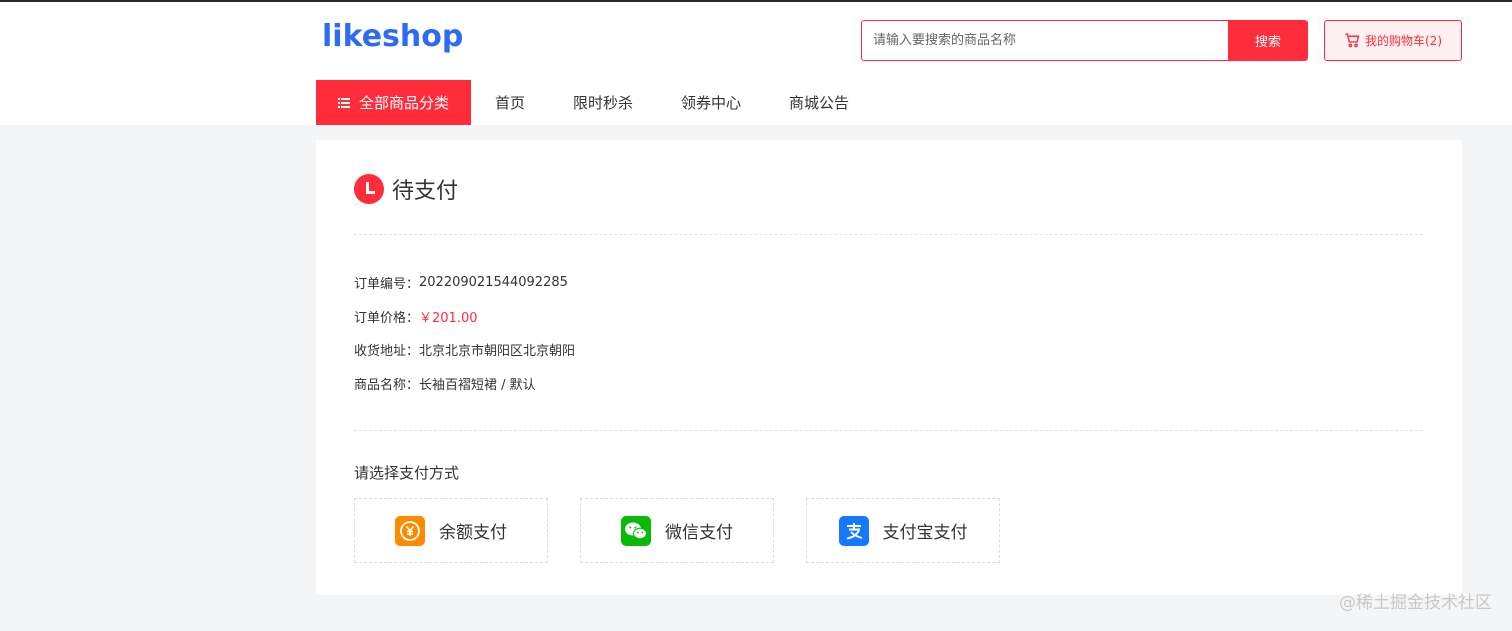  What do you see at coordinates (1267, 40) in the screenshot?
I see `search-button: 搜索` at bounding box center [1267, 40].